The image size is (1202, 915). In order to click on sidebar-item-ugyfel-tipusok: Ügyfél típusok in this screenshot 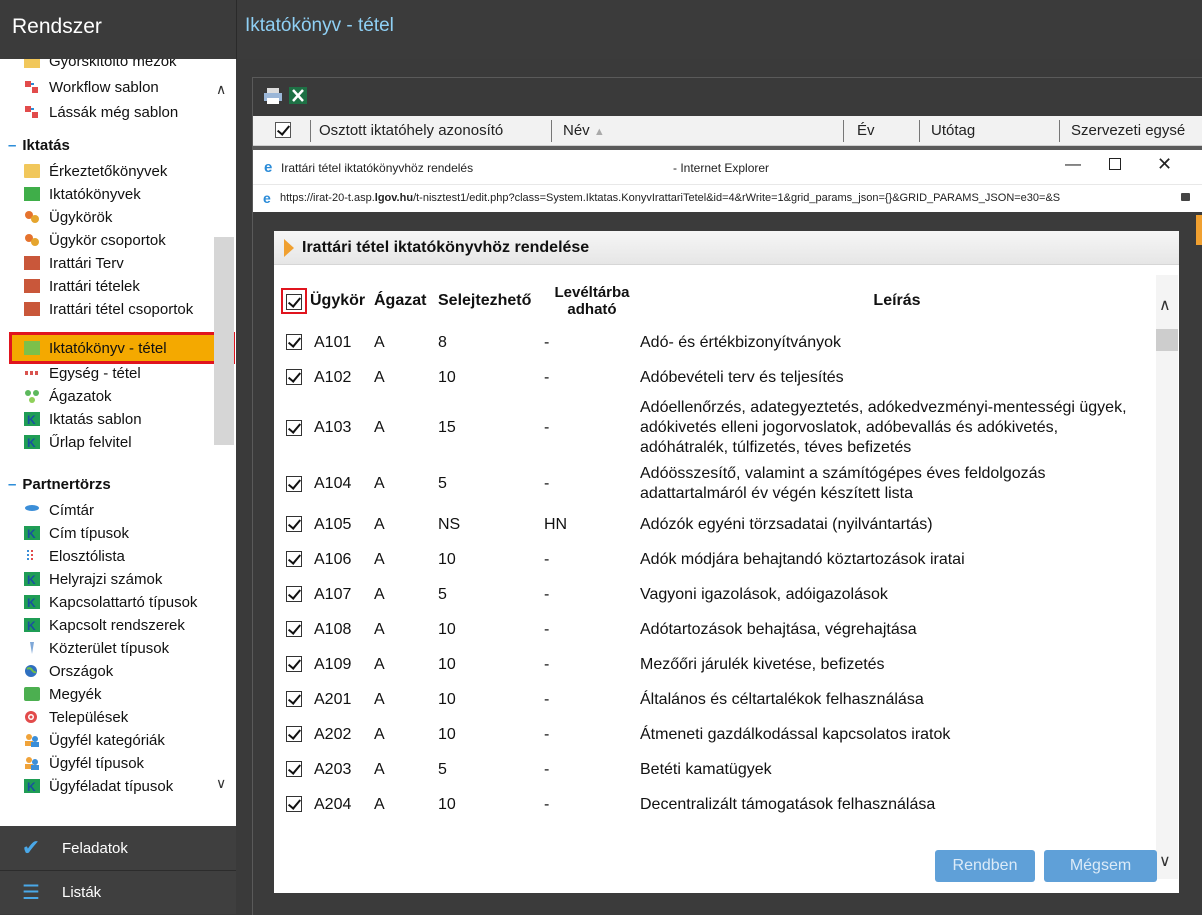, I will do `click(84, 763)`.